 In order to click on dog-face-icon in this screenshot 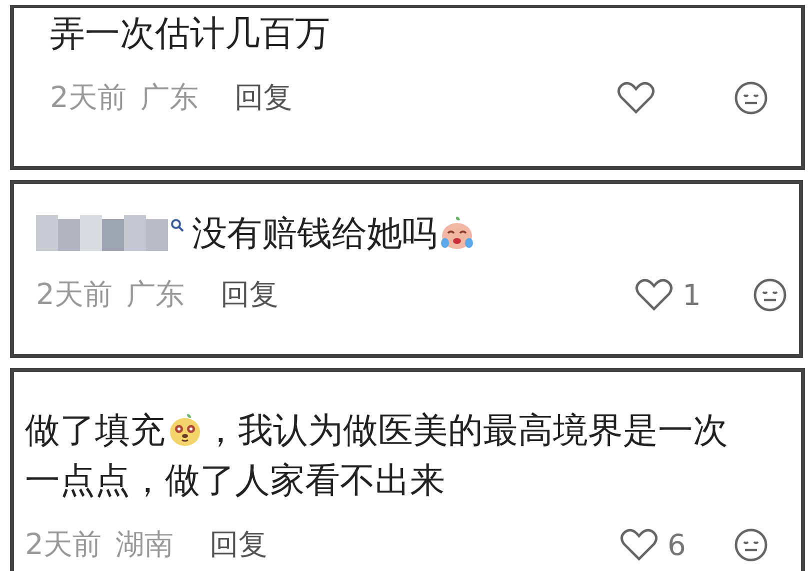, I will do `click(185, 430)`.